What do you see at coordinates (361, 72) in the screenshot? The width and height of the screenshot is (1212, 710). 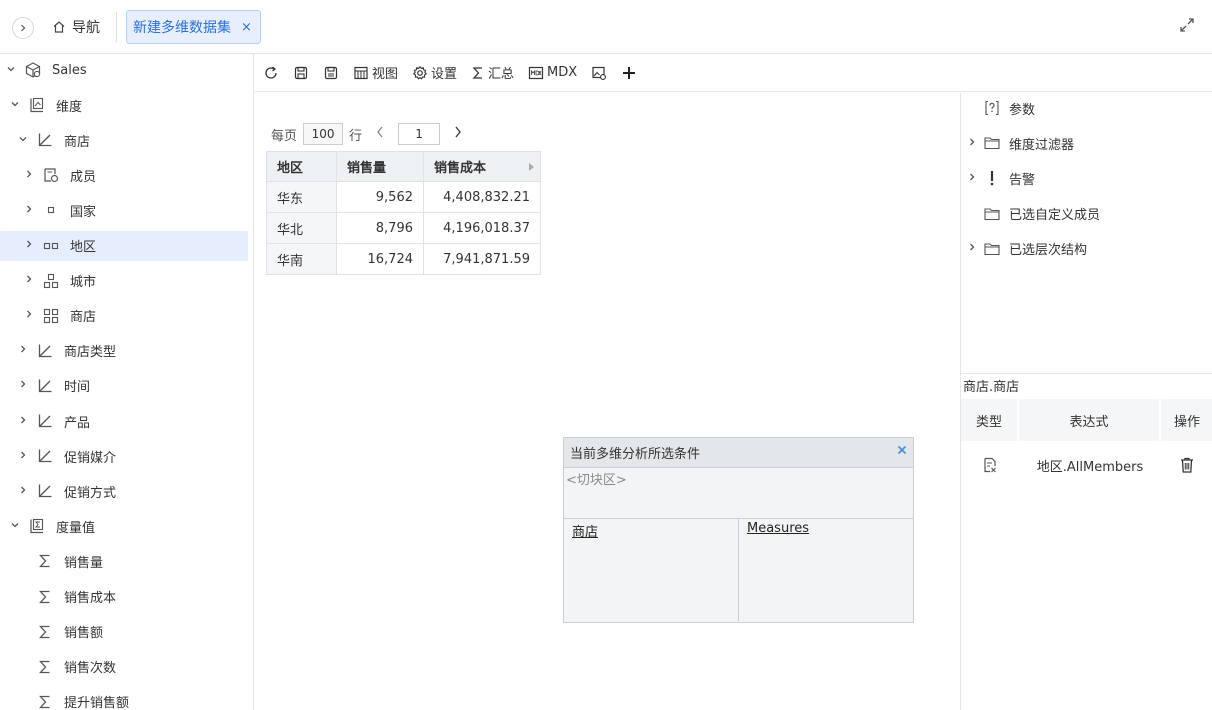 I see `view-icon` at bounding box center [361, 72].